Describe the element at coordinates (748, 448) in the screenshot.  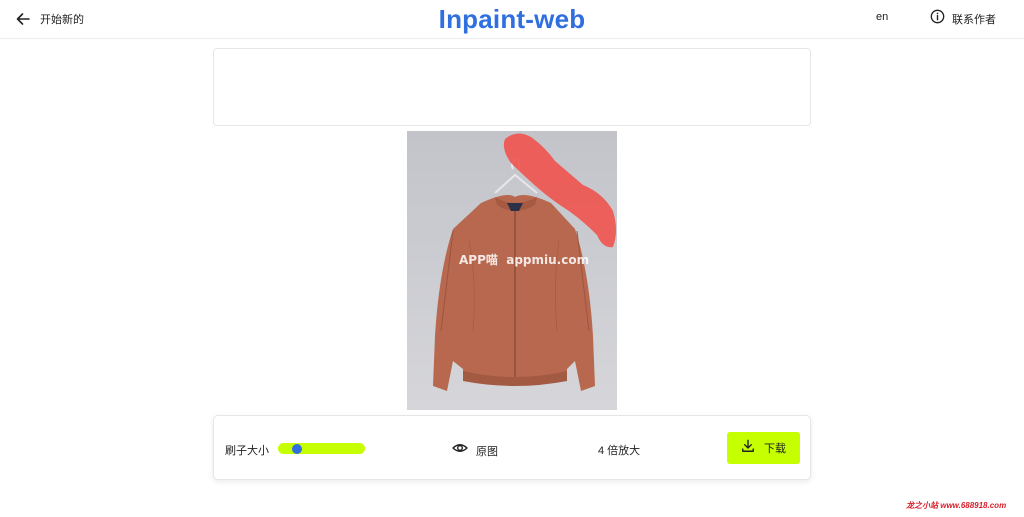
I see `download-icon` at that location.